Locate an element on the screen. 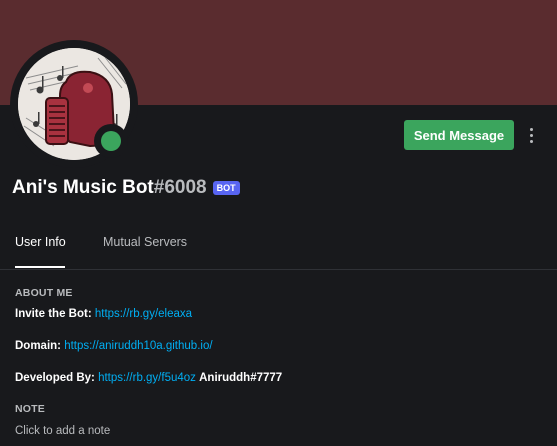  developer-link: https://rb.gy/f5u4oz is located at coordinates (147, 378).